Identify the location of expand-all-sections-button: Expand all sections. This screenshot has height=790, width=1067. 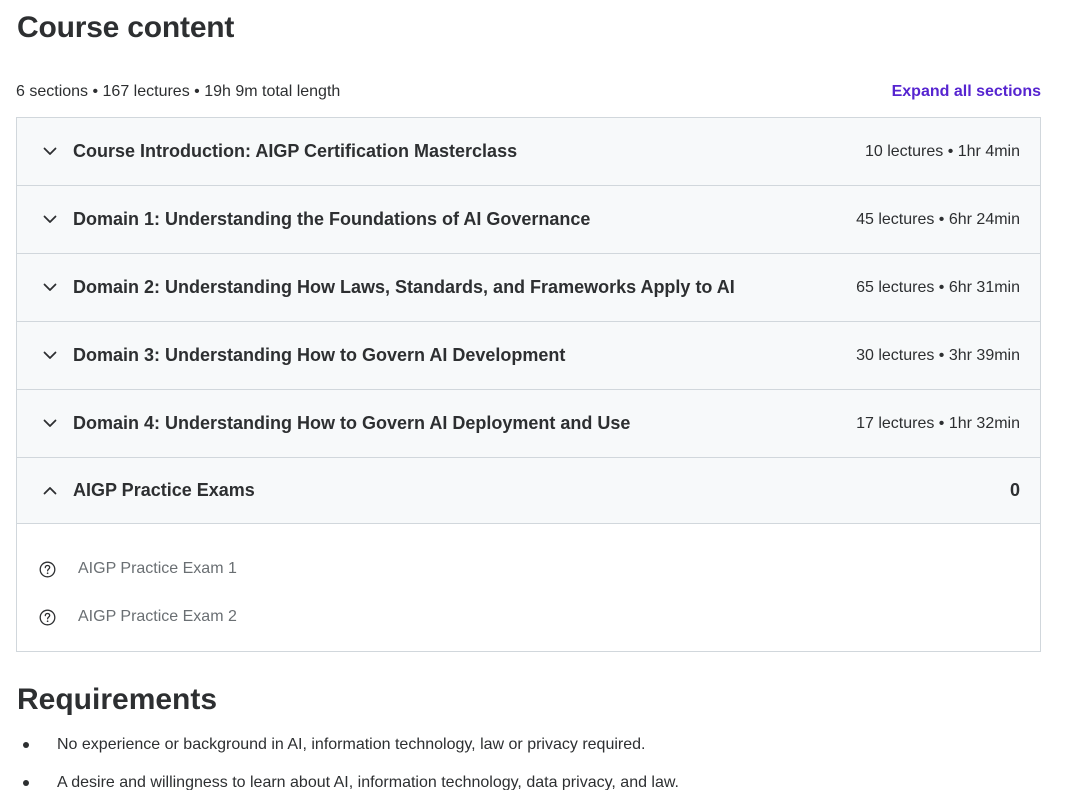
(966, 92).